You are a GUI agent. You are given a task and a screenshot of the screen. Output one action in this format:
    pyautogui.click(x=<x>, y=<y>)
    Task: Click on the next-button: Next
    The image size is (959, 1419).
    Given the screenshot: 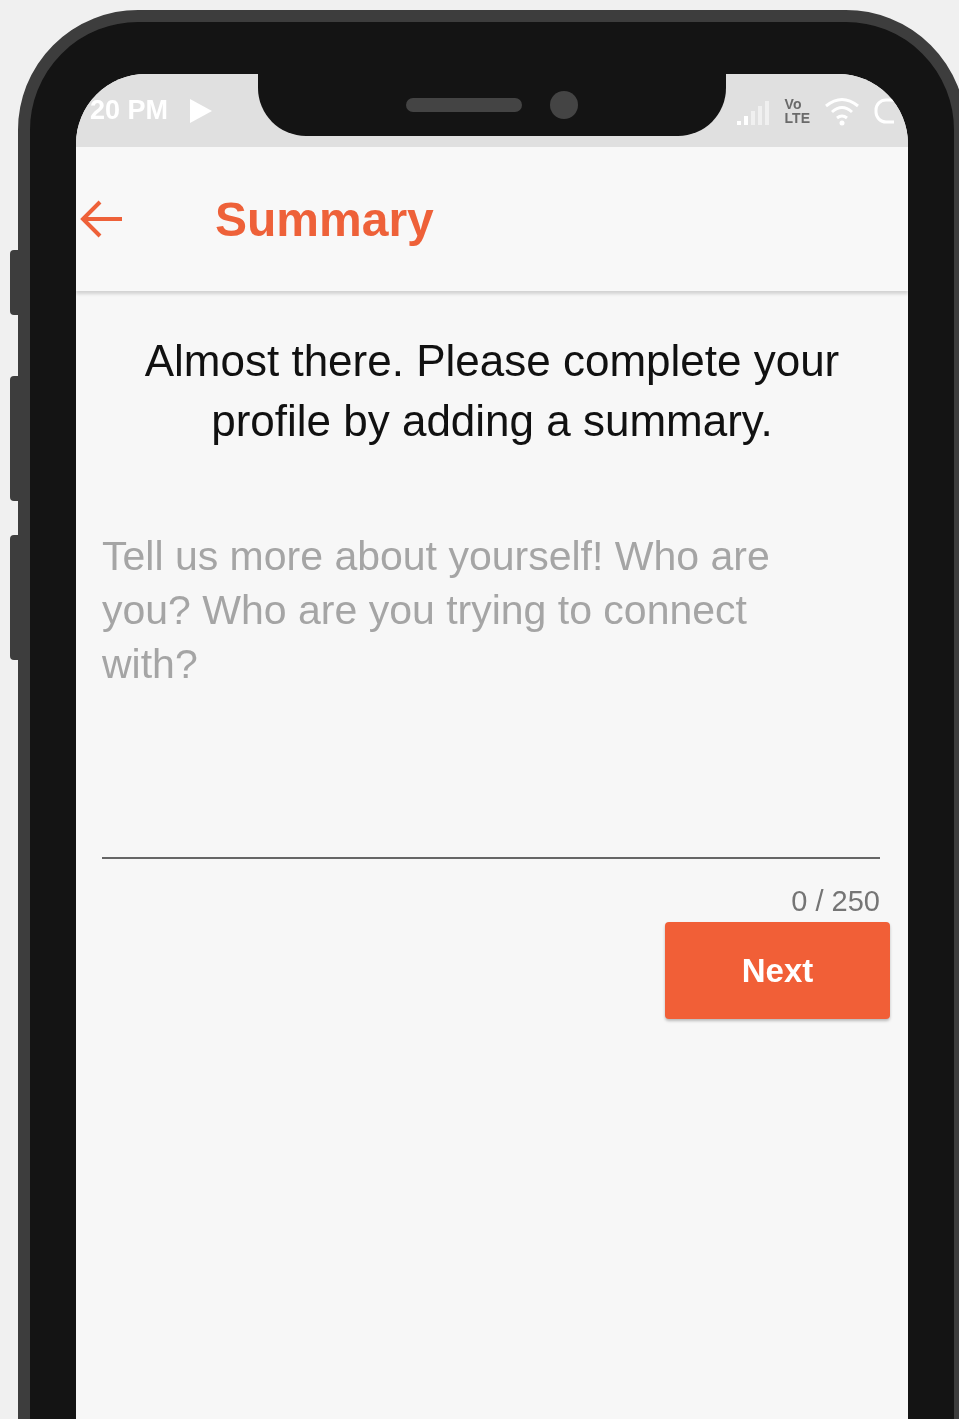 What is the action you would take?
    pyautogui.click(x=777, y=970)
    